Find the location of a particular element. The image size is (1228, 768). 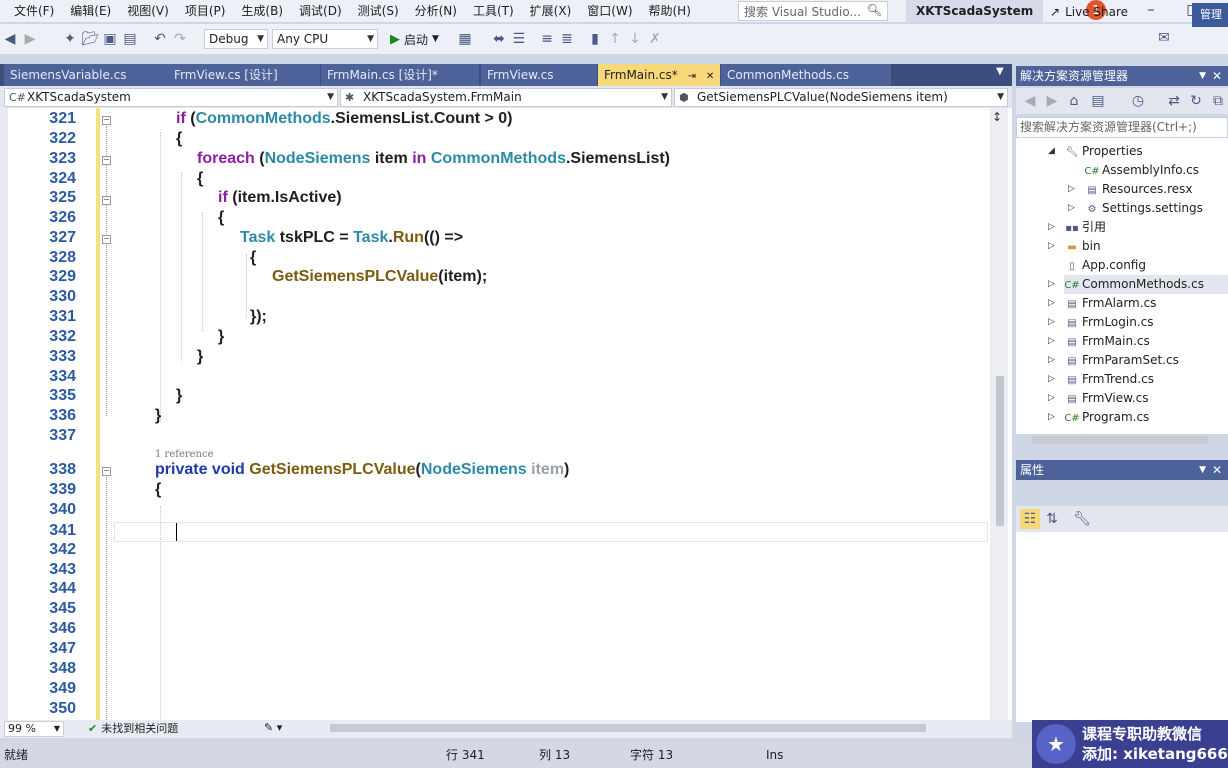

expanded-icon: ◢ is located at coordinates (1051, 151).